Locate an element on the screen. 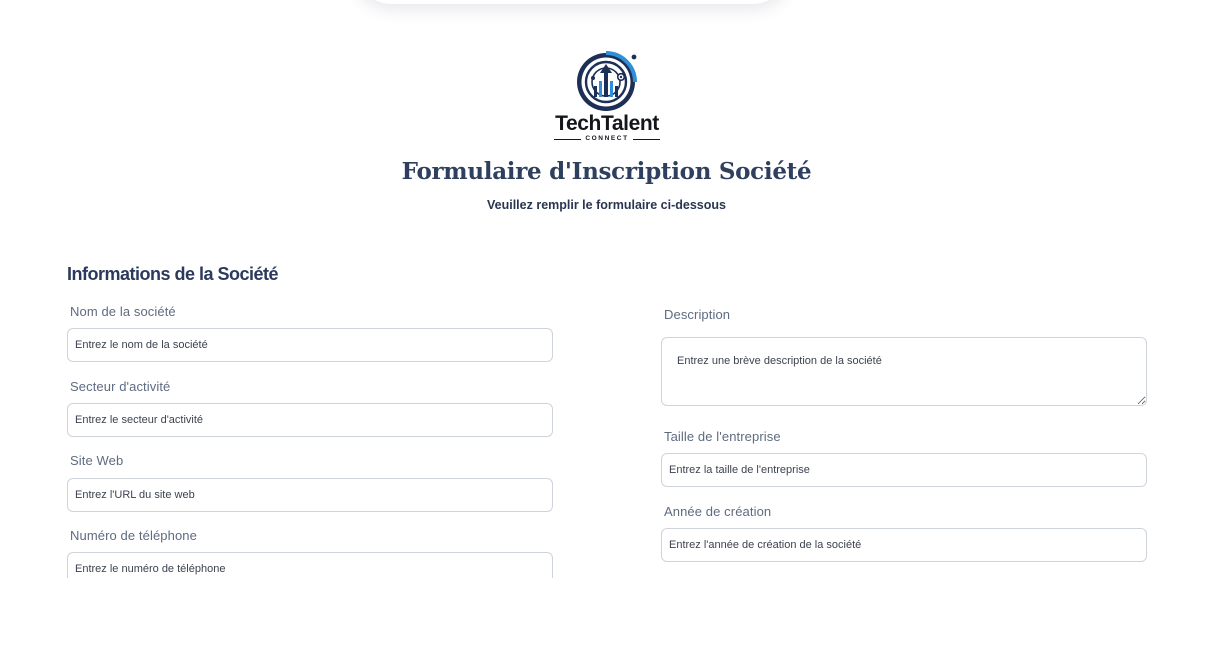  tagline-rule-left is located at coordinates (568, 139).